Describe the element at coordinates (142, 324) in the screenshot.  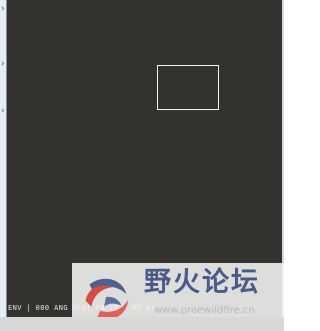
I see `bottom-frame` at that location.